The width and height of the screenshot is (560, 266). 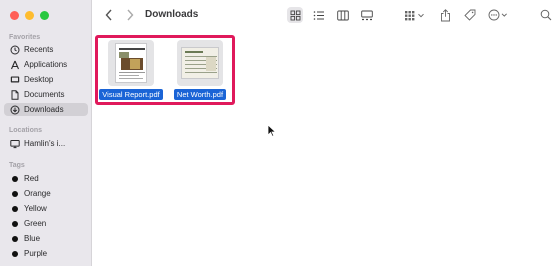 I want to click on columns-icon, so click(x=343, y=15).